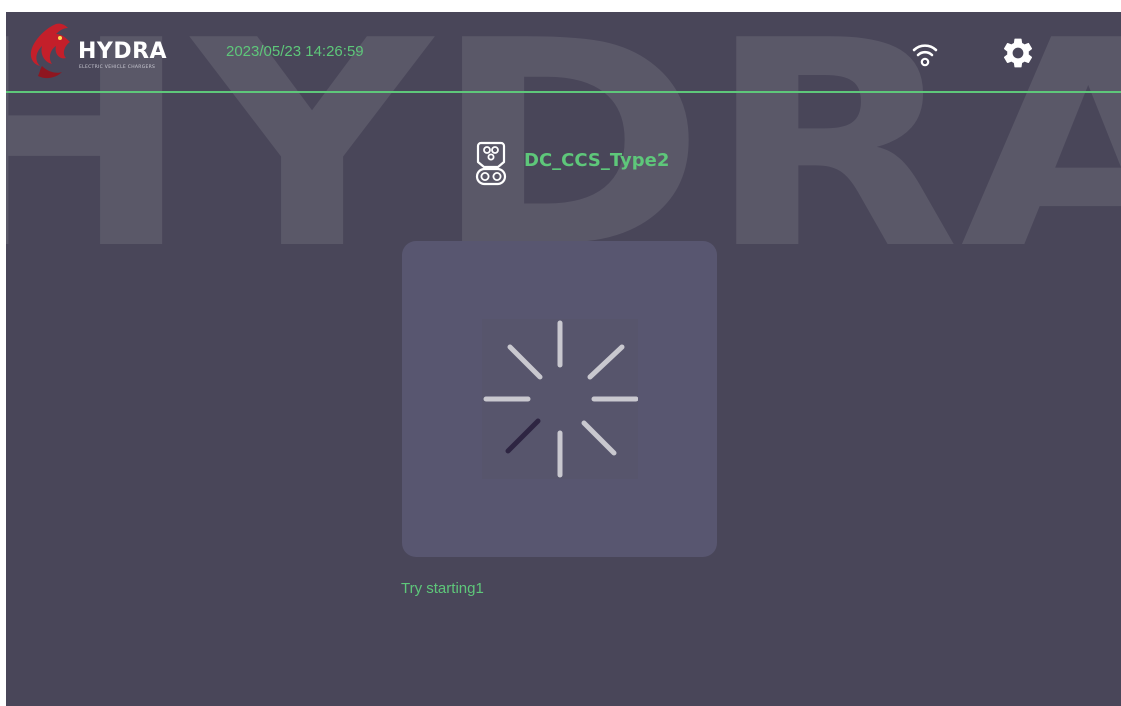 The height and width of the screenshot is (706, 1121). Describe the element at coordinates (1018, 53) in the screenshot. I see `gear-icon` at that location.